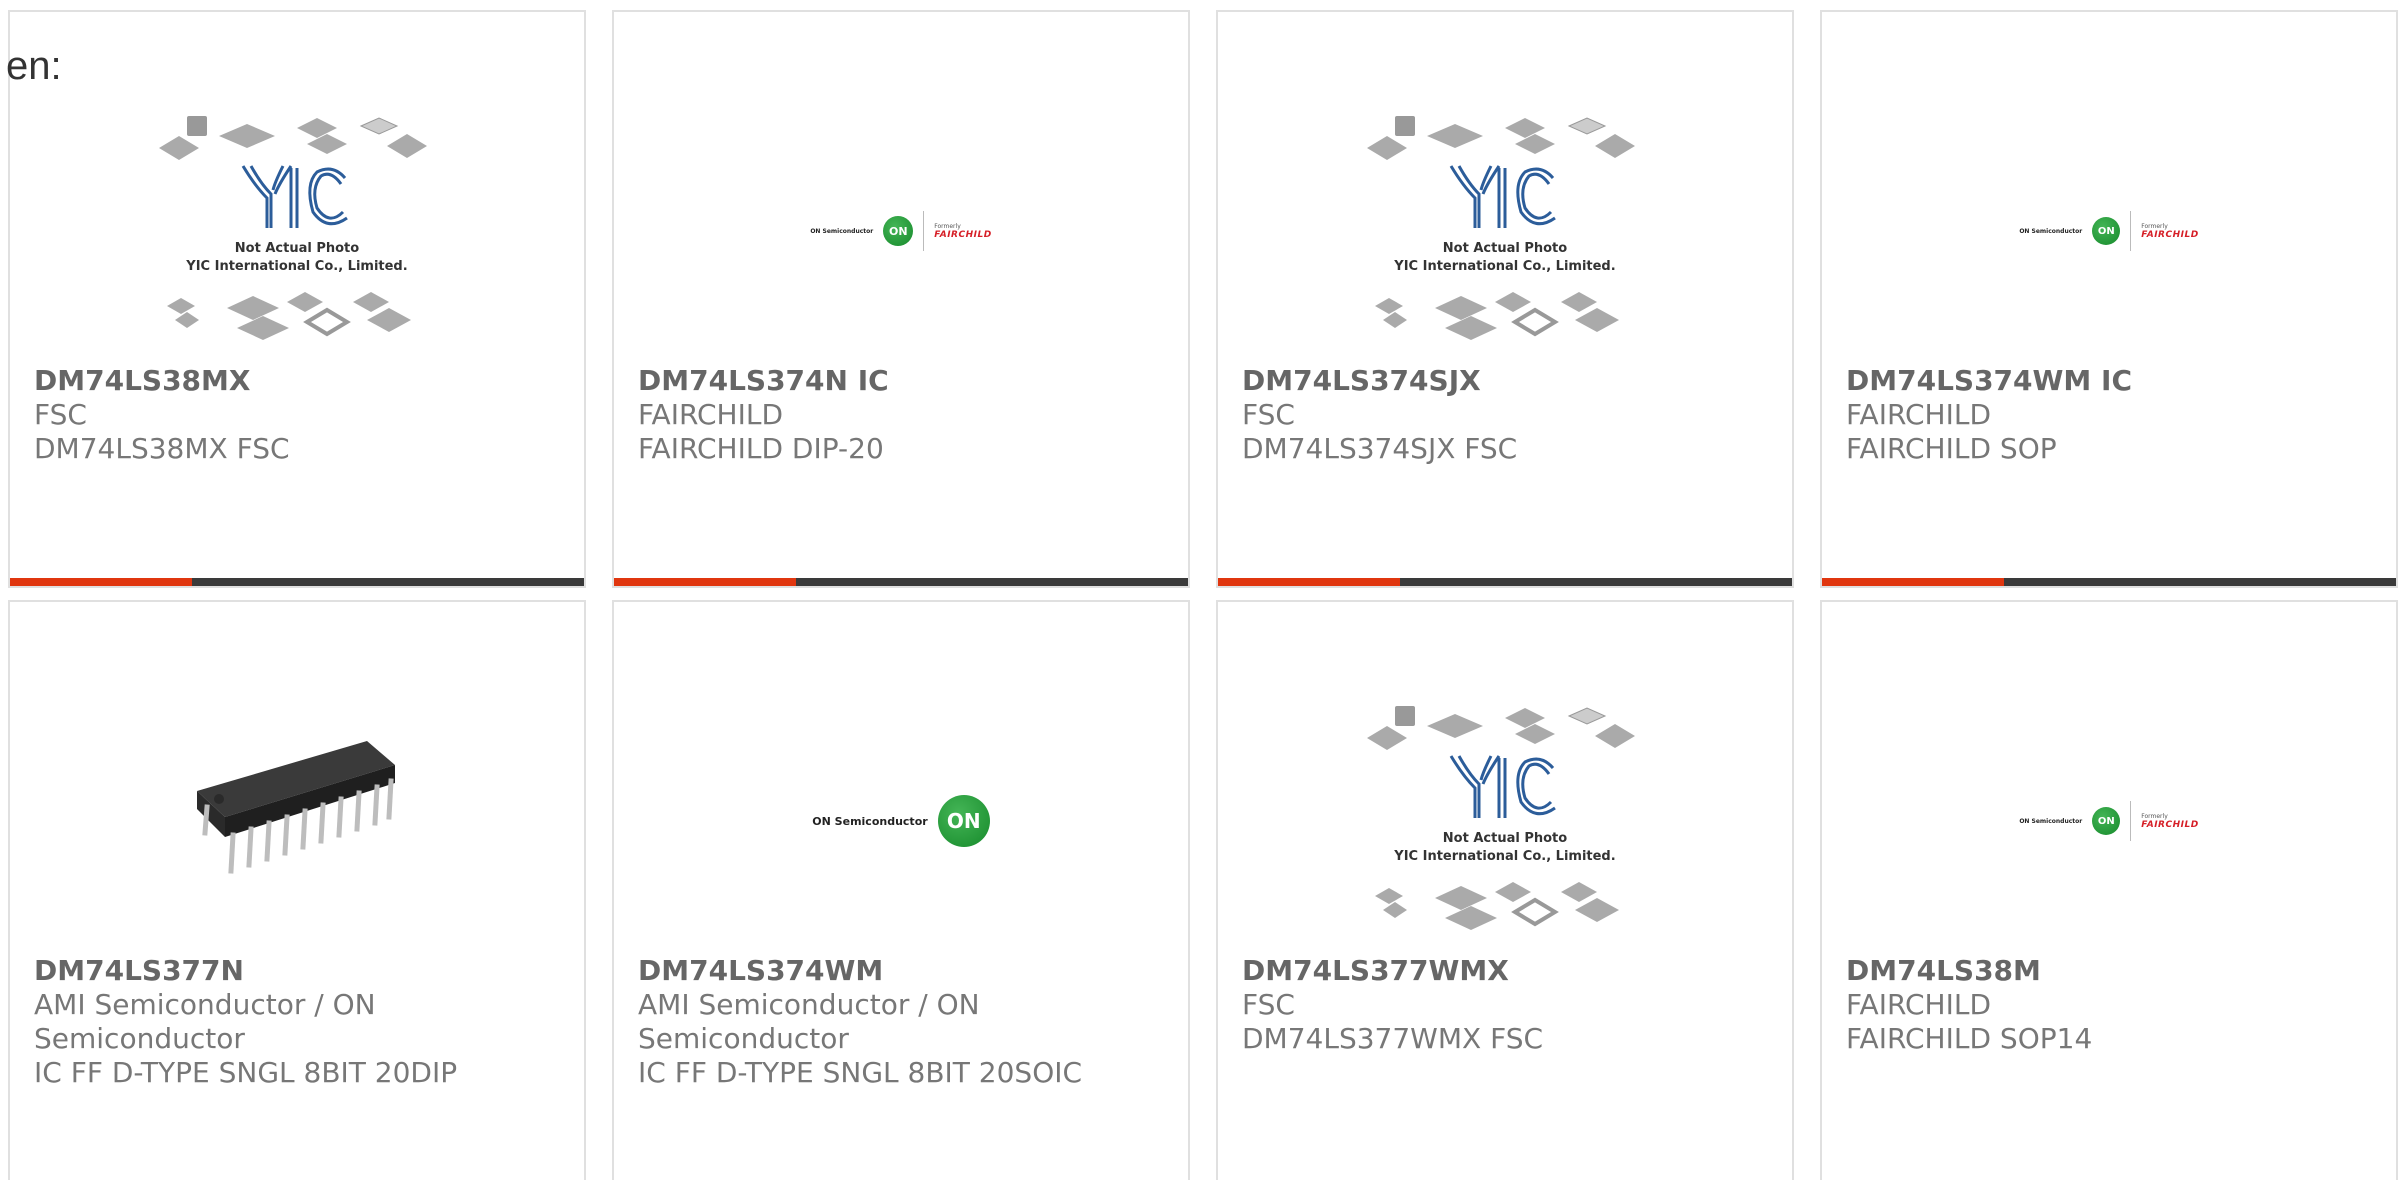 Image resolution: width=2400 pixels, height=1180 pixels. Describe the element at coordinates (901, 415) in the screenshot. I see `product-info: DM74LS374N IC FAIRCHILD FAIRCHILD DIP-20` at that location.